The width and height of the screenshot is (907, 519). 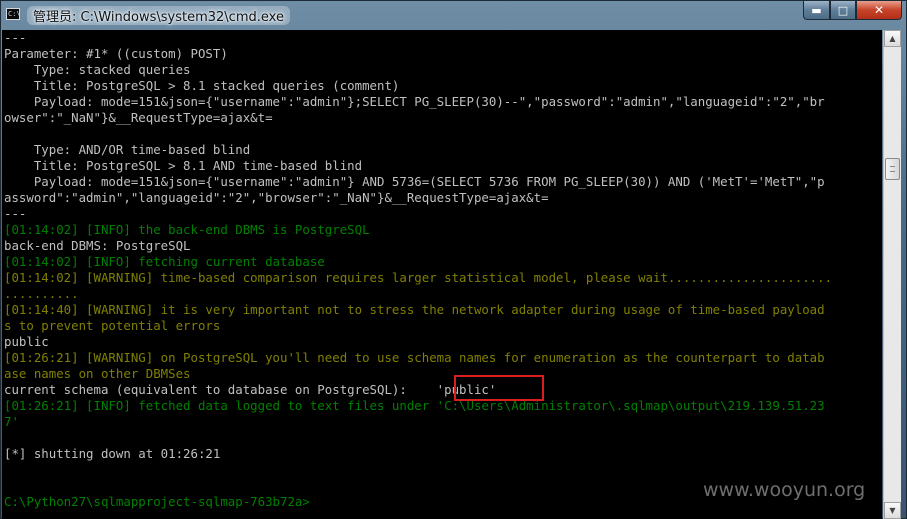 I want to click on scroll-up-arrow-icon: ▲, so click(x=892, y=38).